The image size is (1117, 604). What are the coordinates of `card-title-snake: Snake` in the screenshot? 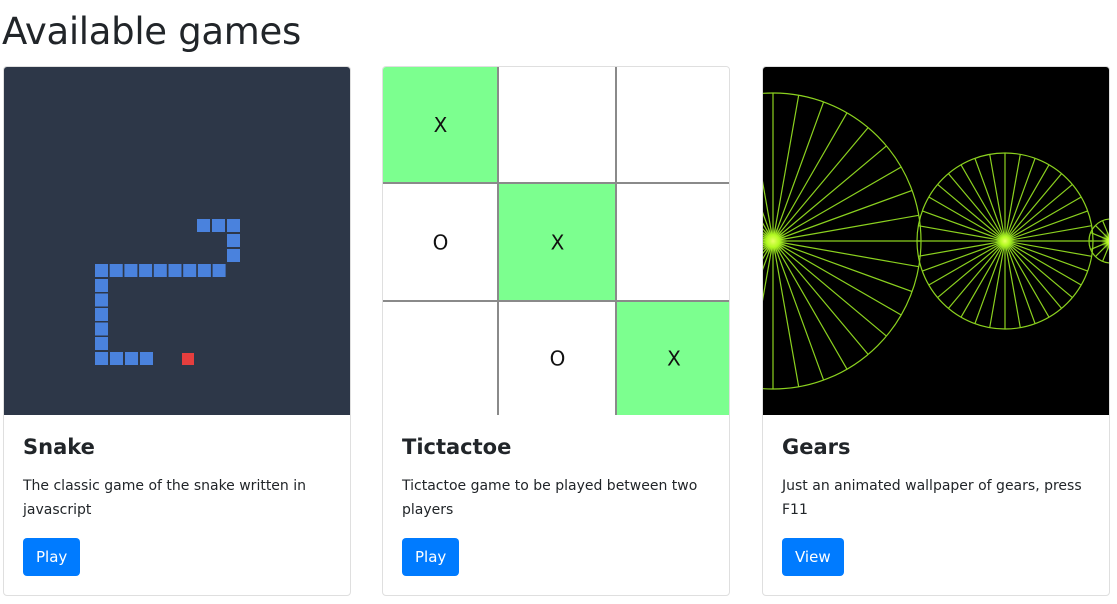 It's located at (59, 447).